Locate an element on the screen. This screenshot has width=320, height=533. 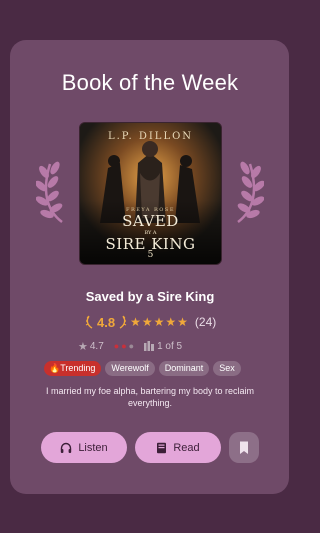
tag-werewolf: Werewolf is located at coordinates (130, 368).